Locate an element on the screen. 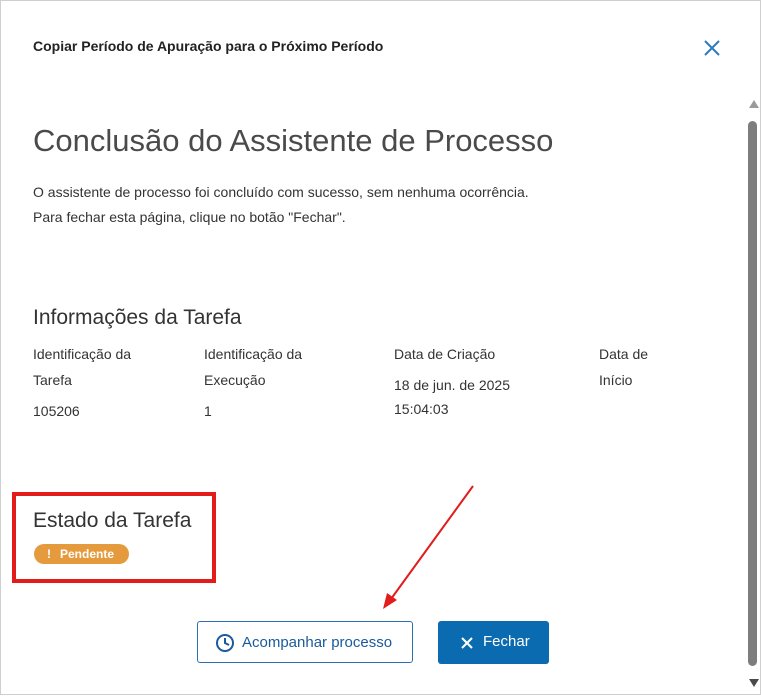 This screenshot has height=696, width=761. scrollbar-thumb is located at coordinates (752, 393).